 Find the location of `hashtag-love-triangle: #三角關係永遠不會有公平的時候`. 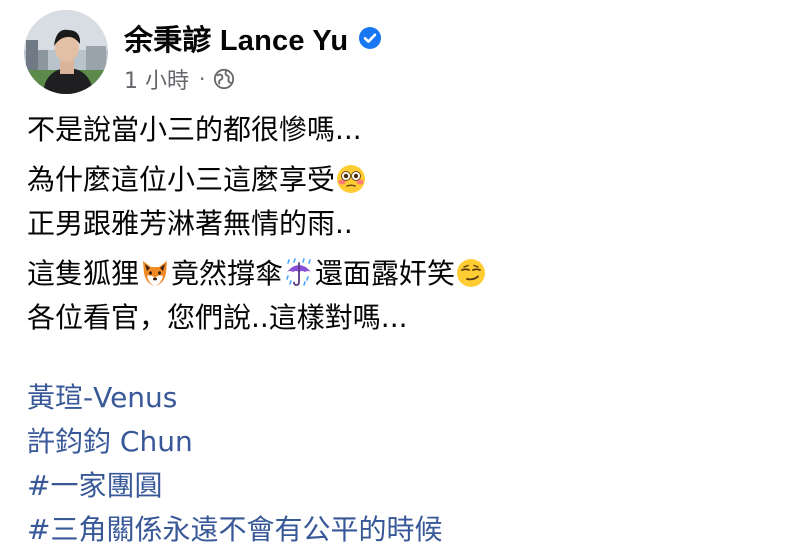

hashtag-love-triangle: #三角關係永遠不會有公平的時候 is located at coordinates (234, 529).